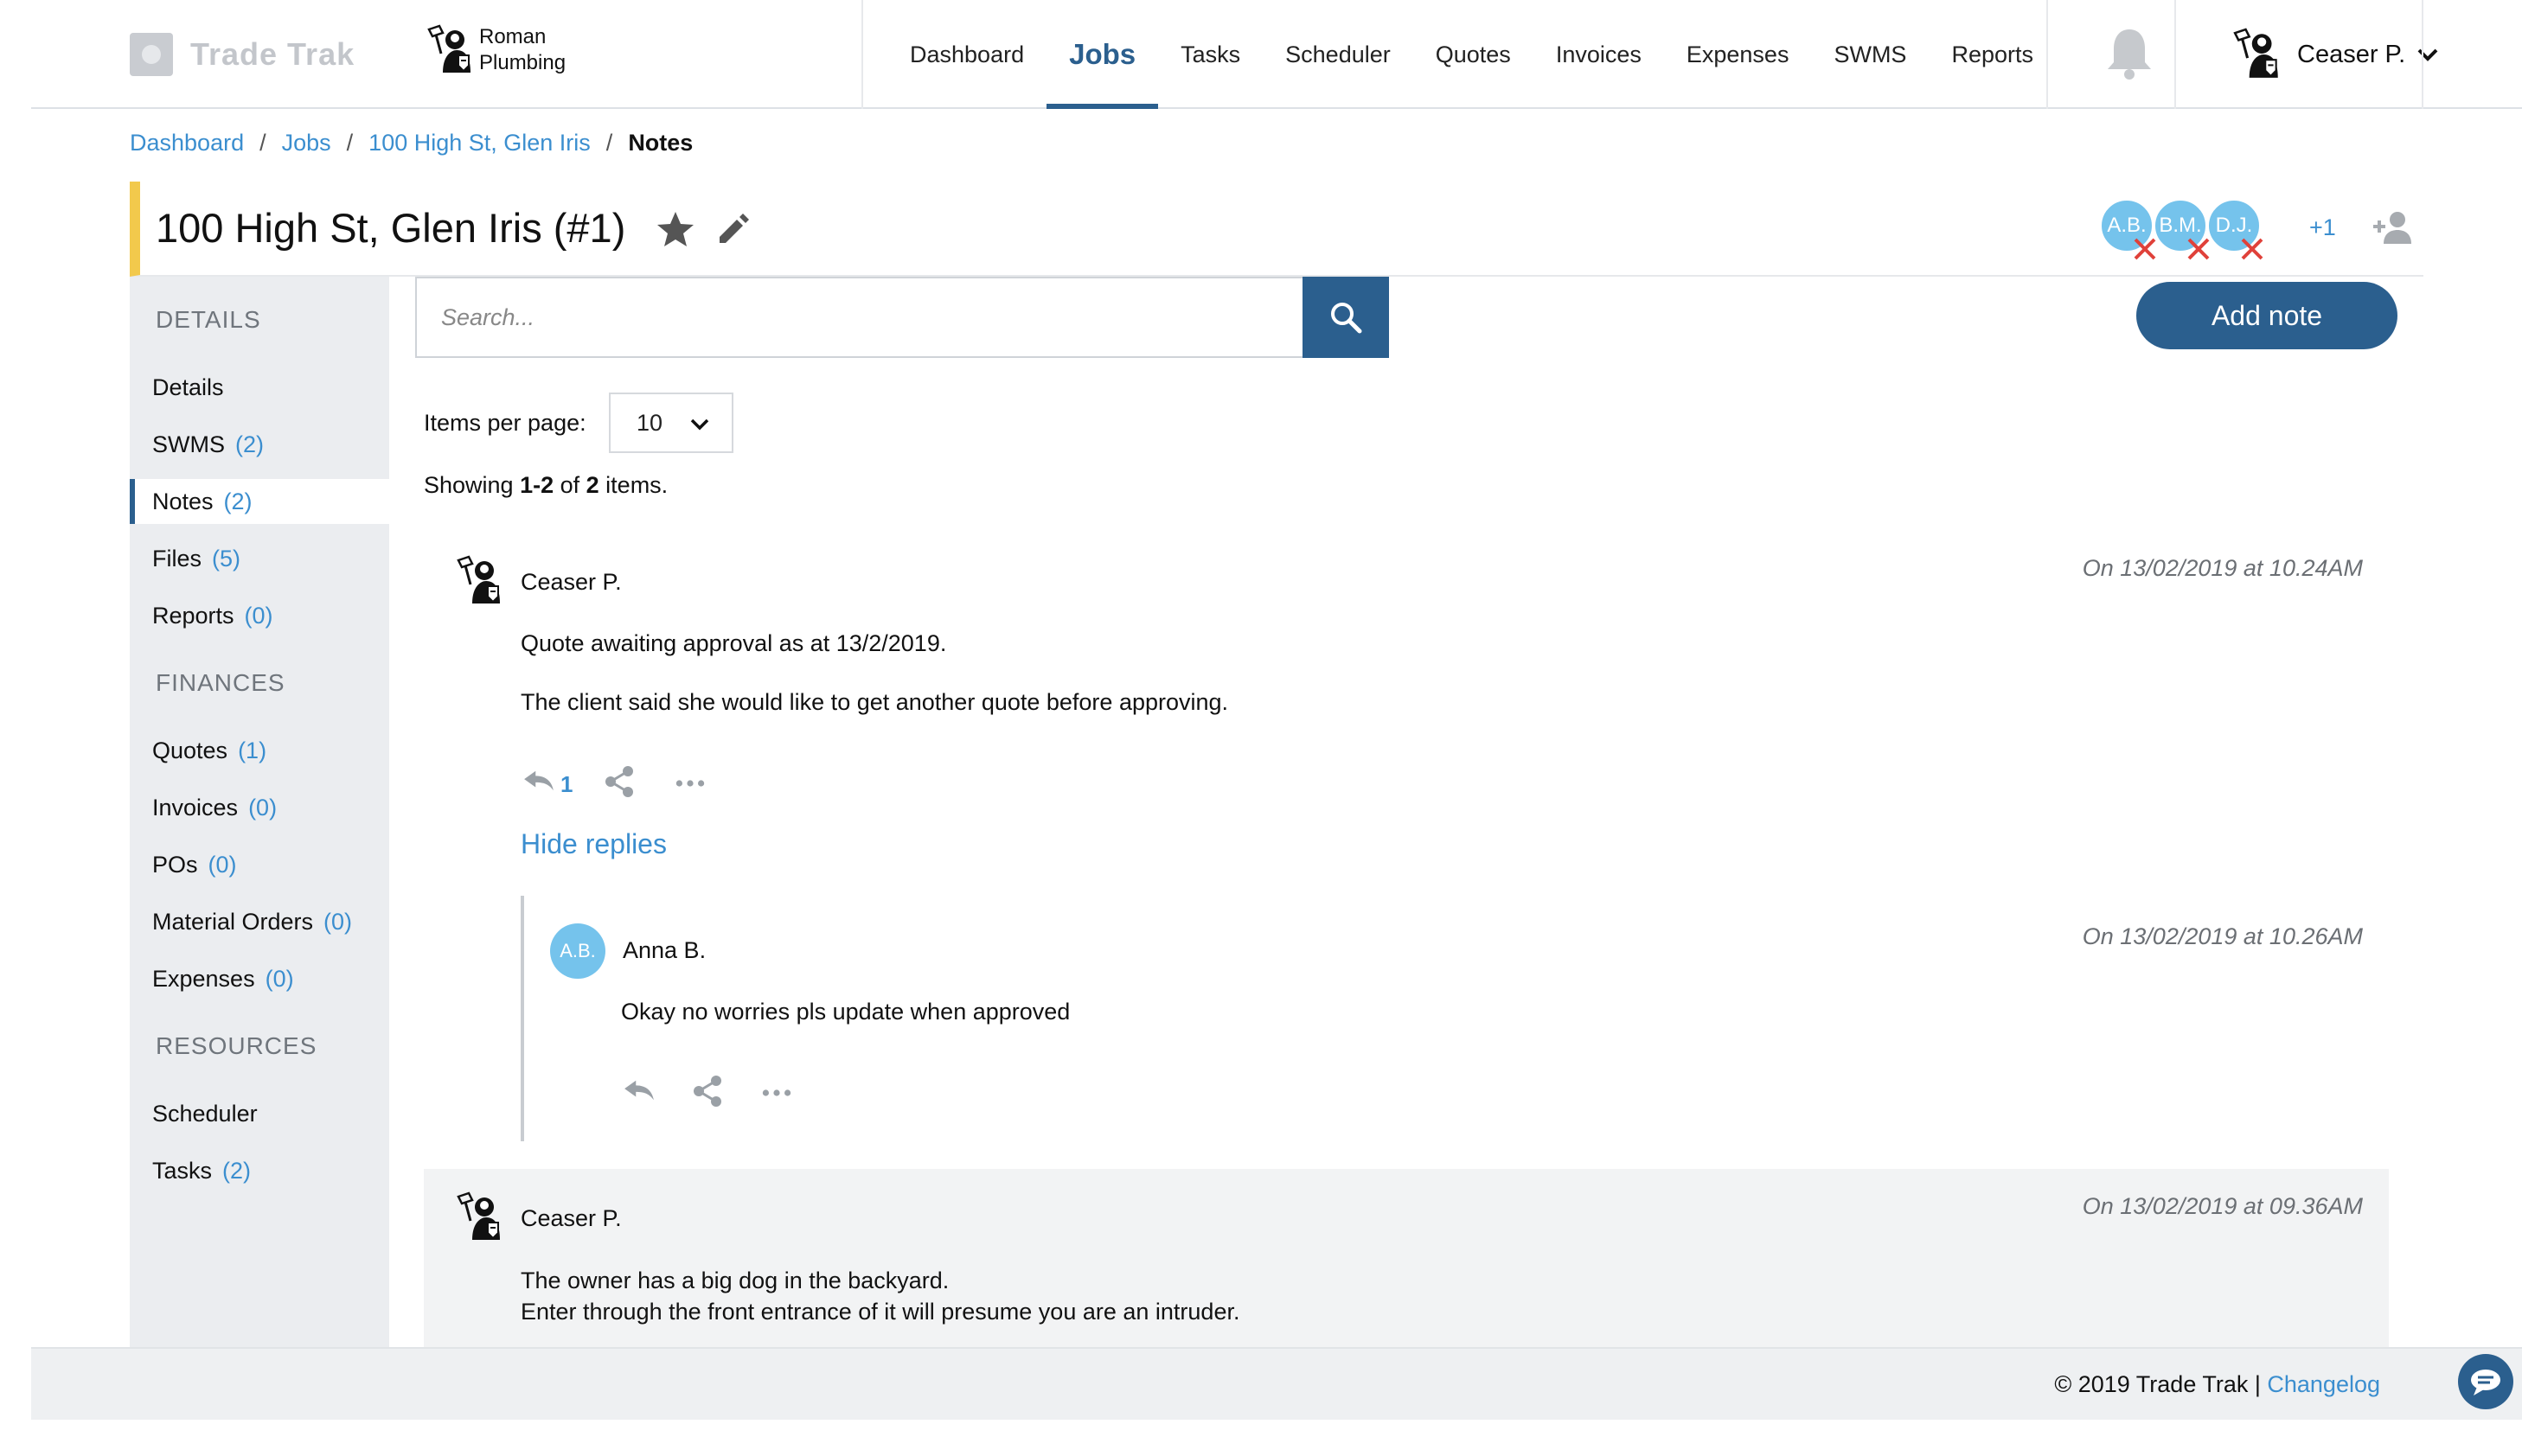 The image size is (2522, 1456). Describe the element at coordinates (846, 1012) in the screenshot. I see `reply-body: Okay no worries pls update when approved` at that location.